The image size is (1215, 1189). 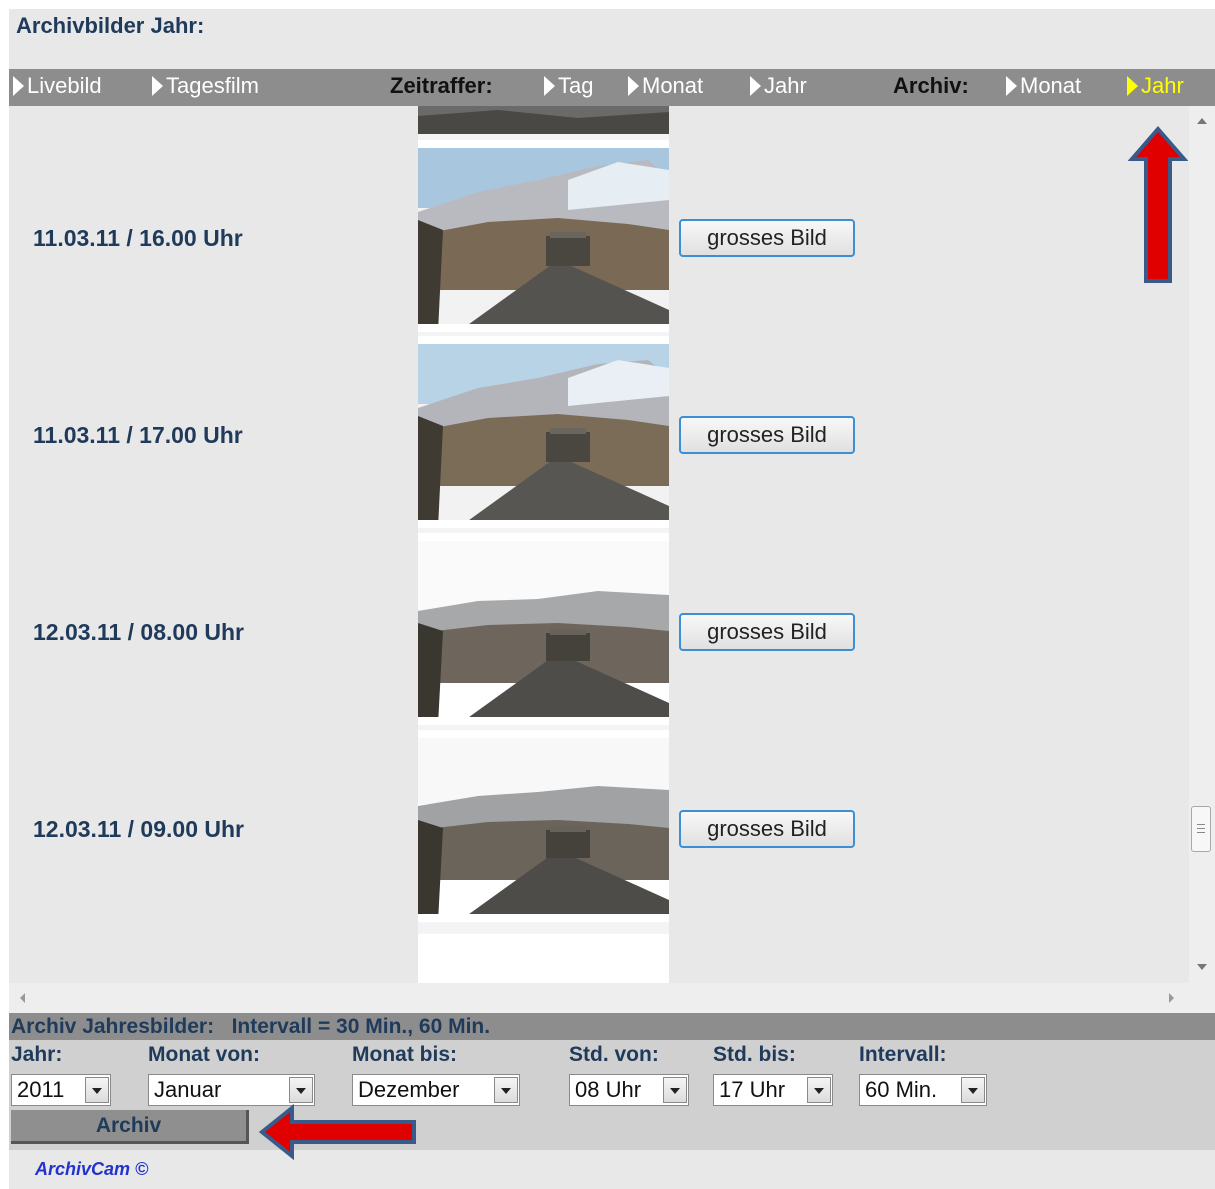 What do you see at coordinates (903, 1054) in the screenshot?
I see `intervall-label: Intervall:` at bounding box center [903, 1054].